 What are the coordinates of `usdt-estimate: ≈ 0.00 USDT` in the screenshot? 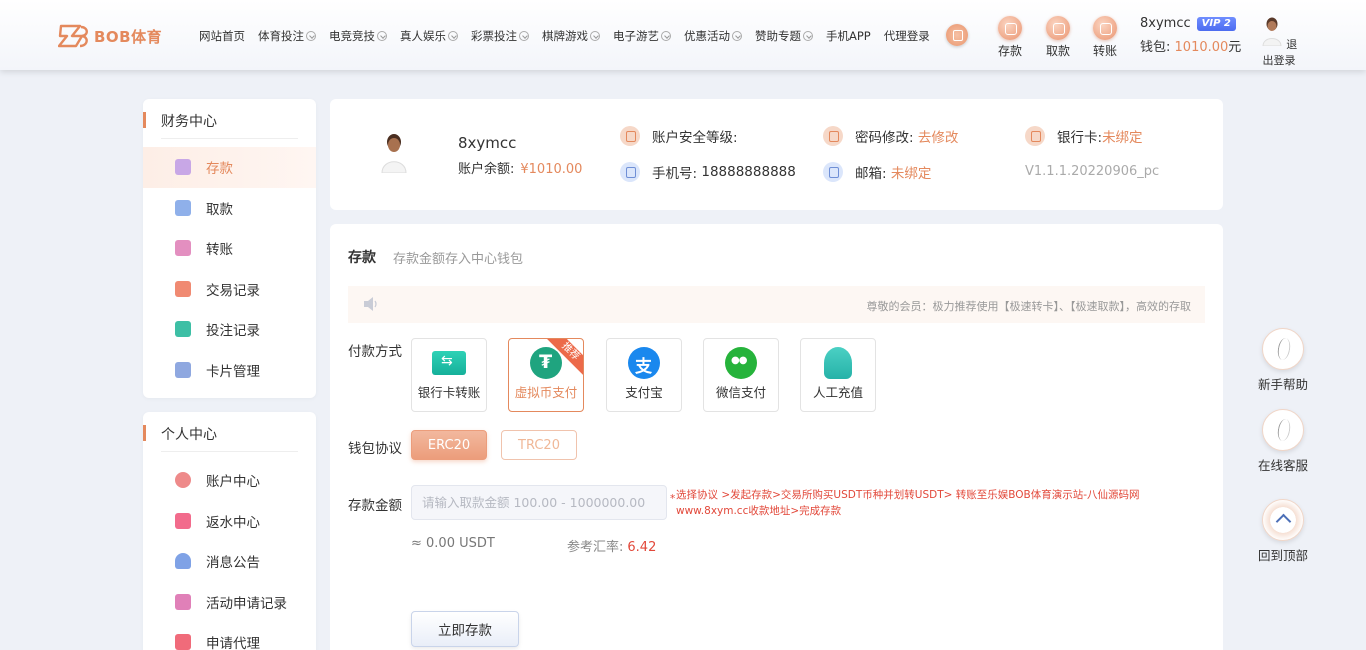 It's located at (453, 543).